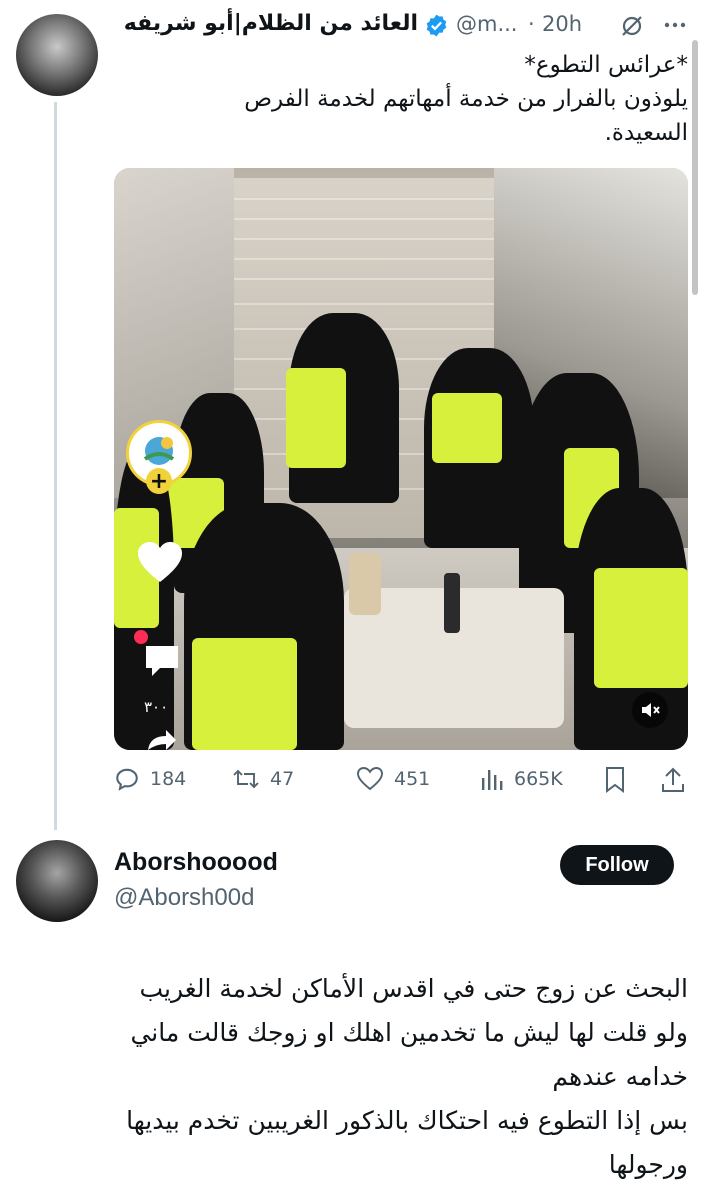 Image resolution: width=704 pixels, height=1200 pixels. What do you see at coordinates (695, 167) in the screenshot?
I see `scrollbar` at bounding box center [695, 167].